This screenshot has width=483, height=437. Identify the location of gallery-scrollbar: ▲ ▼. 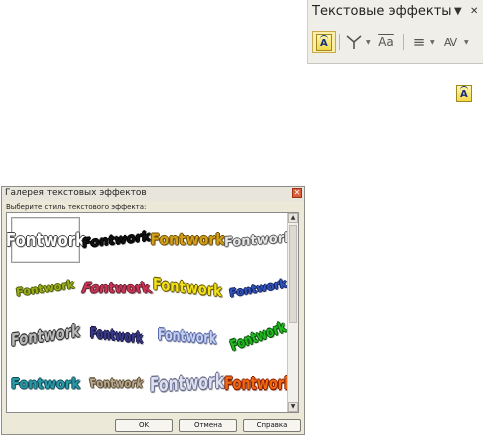
(292, 312).